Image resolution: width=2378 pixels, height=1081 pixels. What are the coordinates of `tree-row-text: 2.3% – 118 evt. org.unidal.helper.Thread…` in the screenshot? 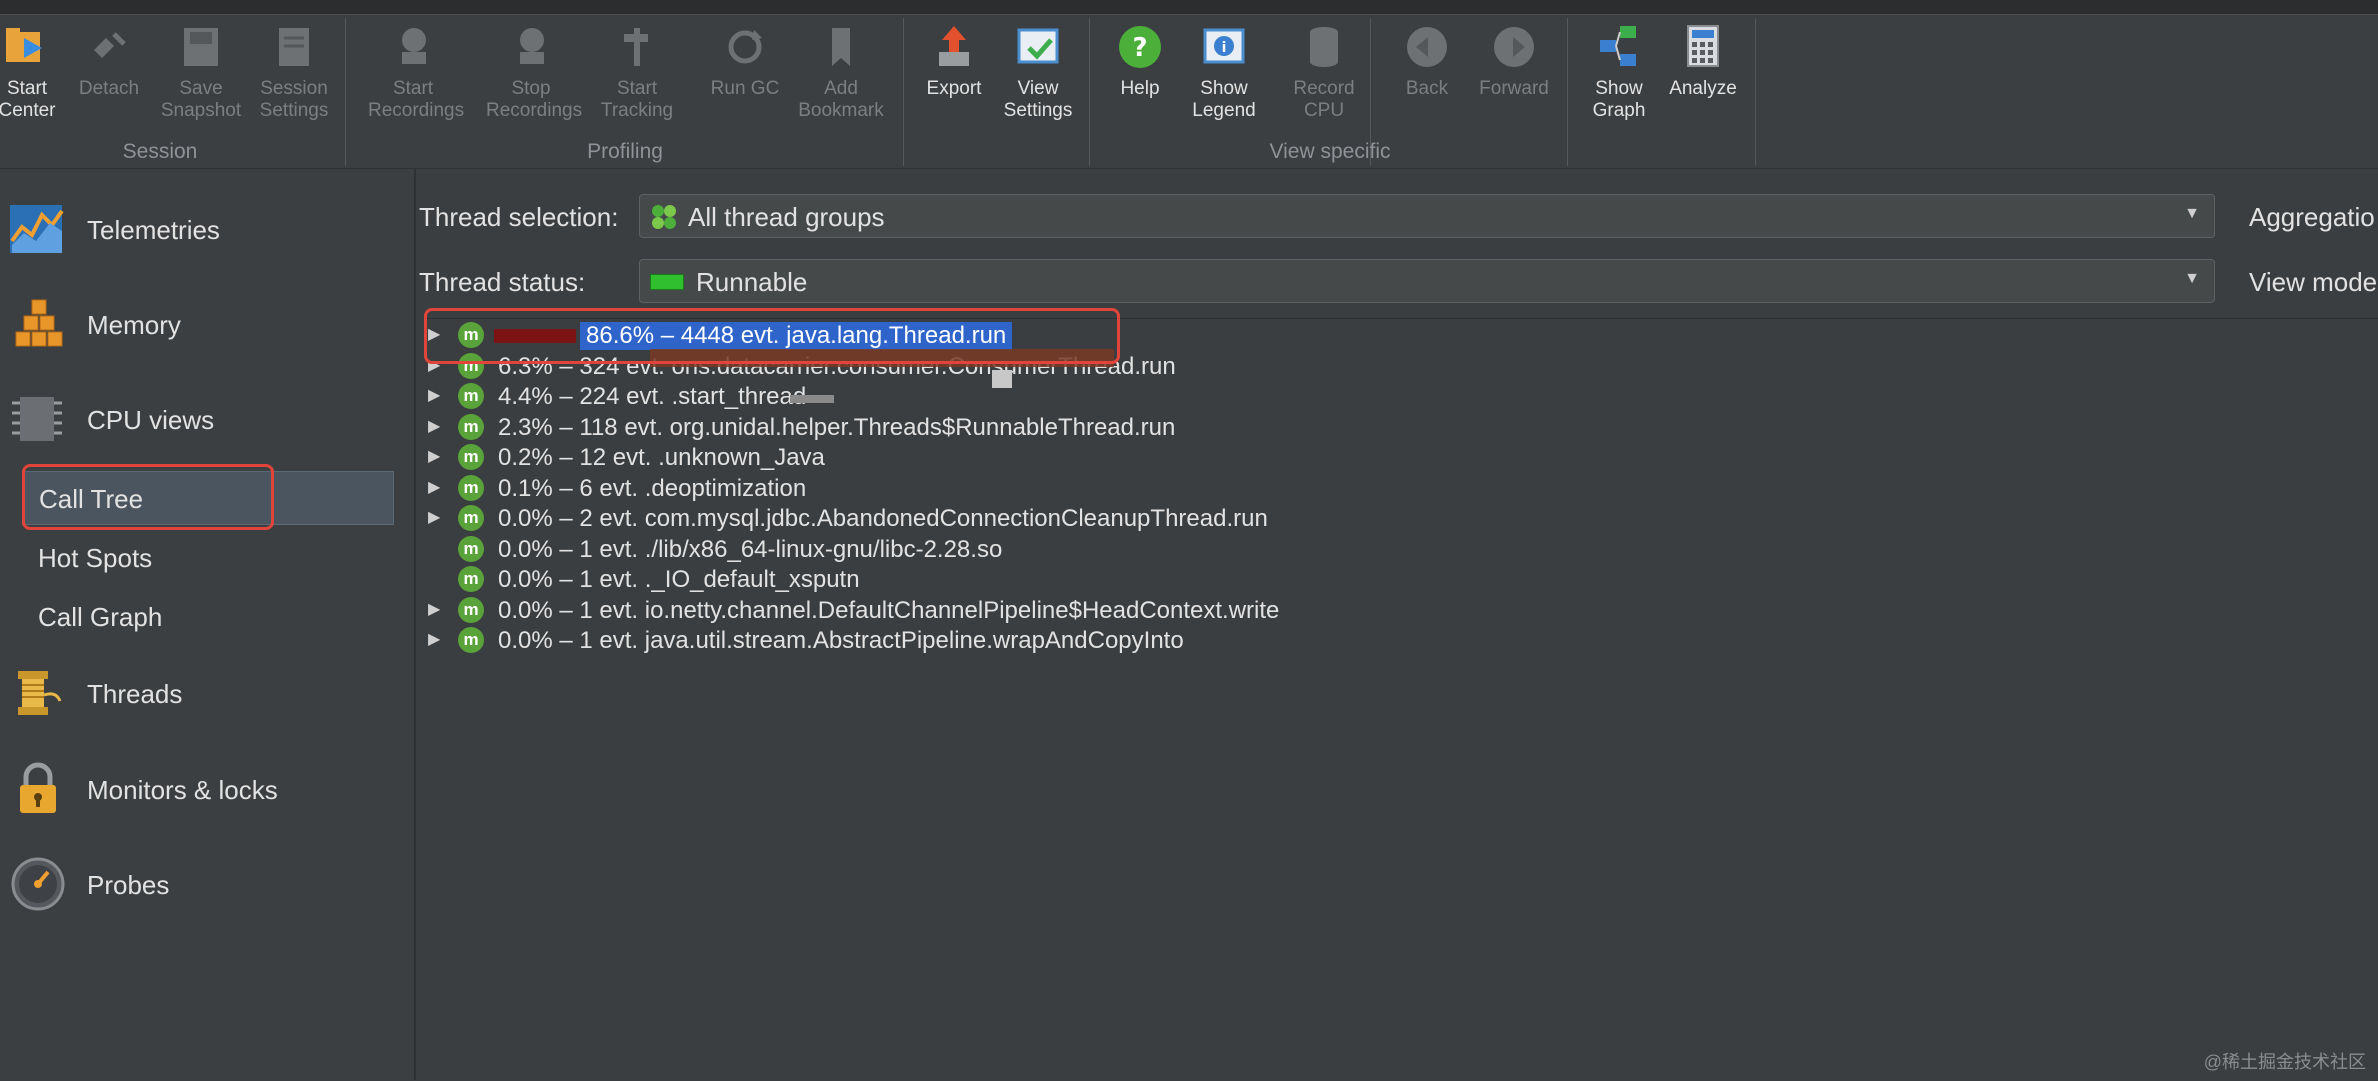 It's located at (837, 427).